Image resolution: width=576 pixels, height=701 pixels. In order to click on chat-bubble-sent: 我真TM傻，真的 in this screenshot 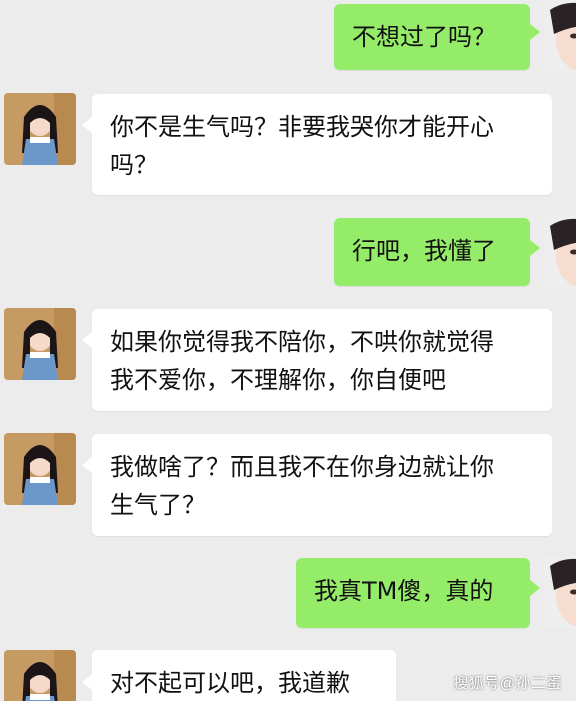, I will do `click(413, 593)`.